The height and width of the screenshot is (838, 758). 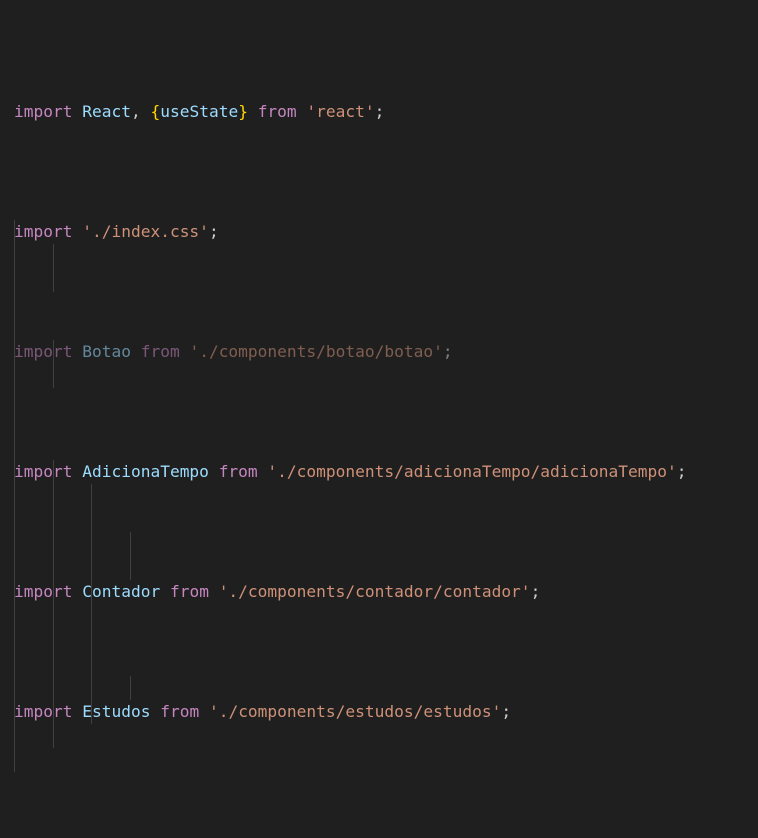 I want to click on token-estudos: Estudos, so click(x=116, y=711).